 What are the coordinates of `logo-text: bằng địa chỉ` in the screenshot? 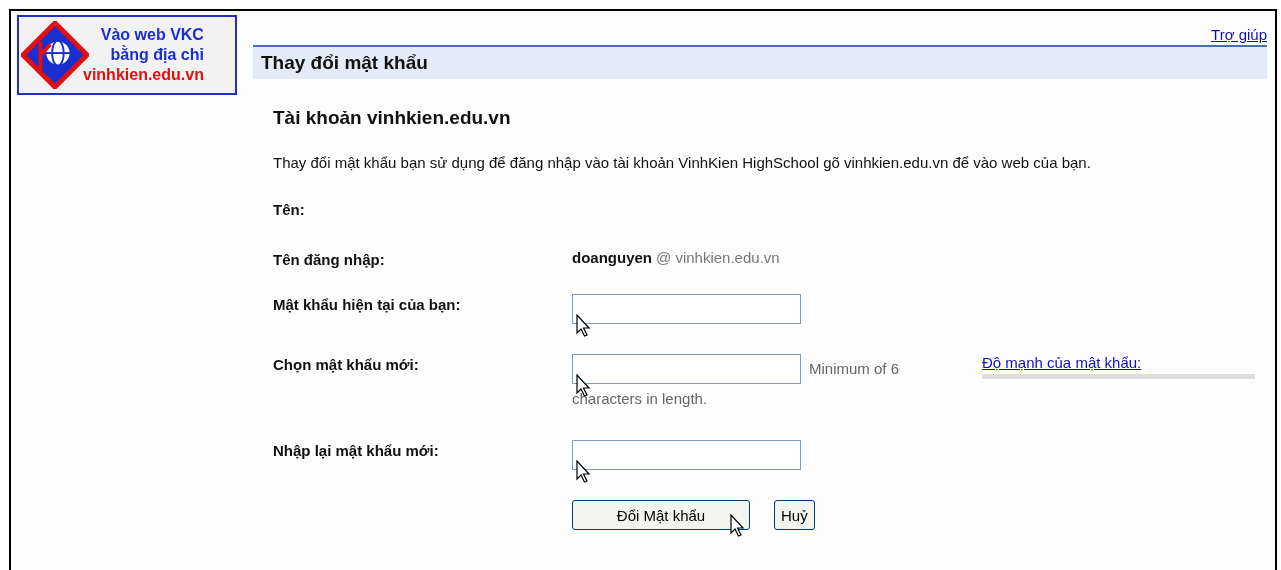 It's located at (157, 55).